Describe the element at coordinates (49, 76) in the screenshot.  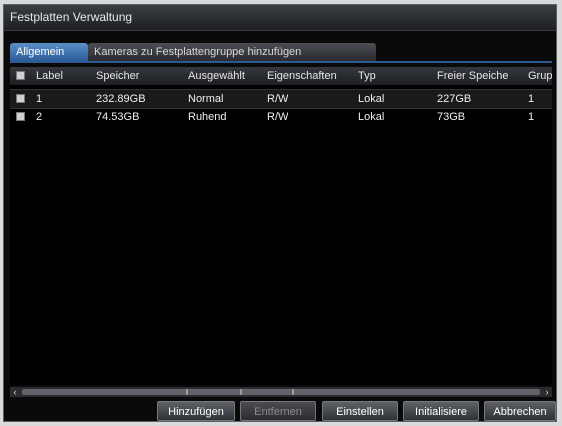
I see `header-label: Label` at that location.